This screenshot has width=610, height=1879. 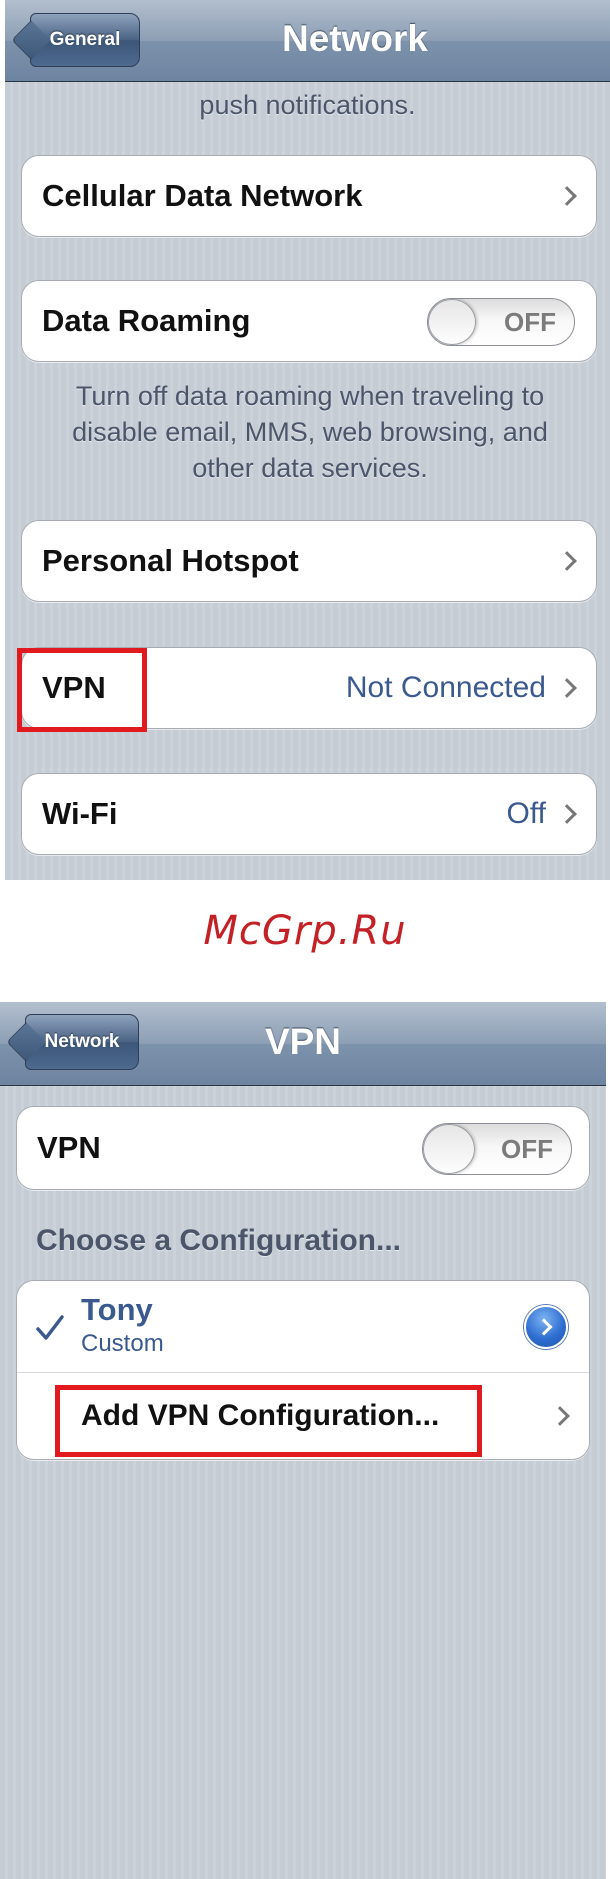 I want to click on data-roaming-label: Data Roaming, so click(x=146, y=320).